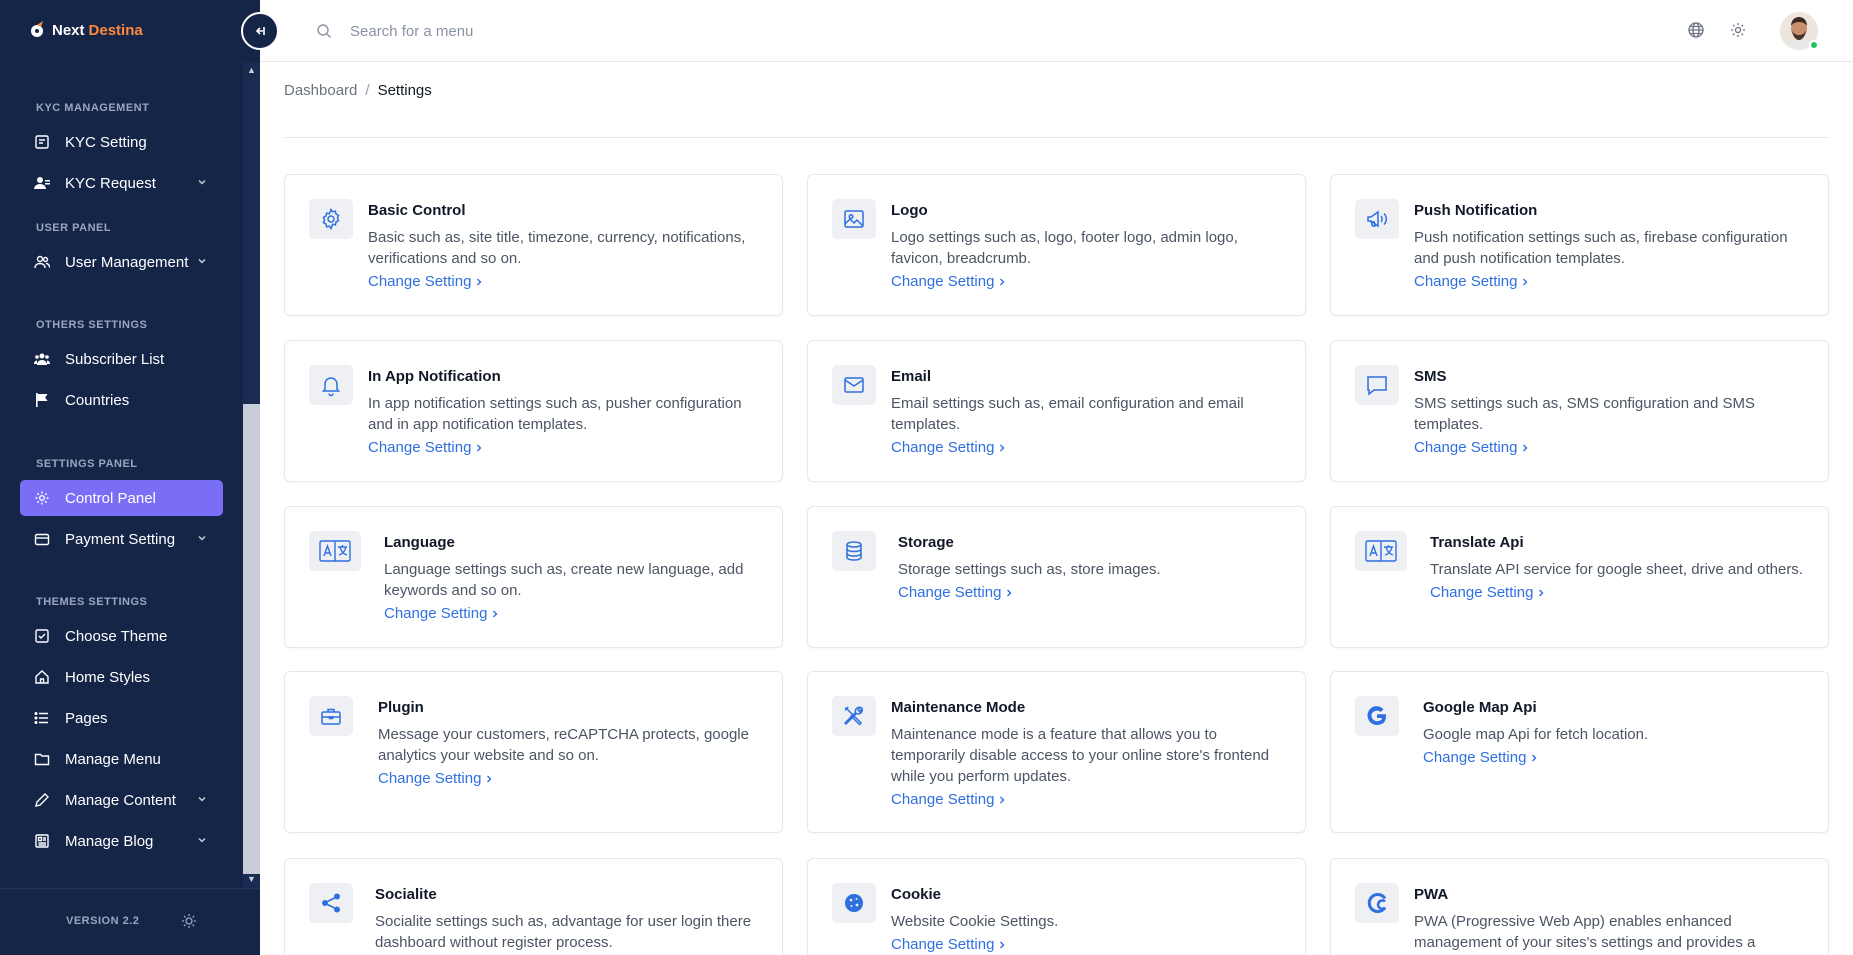  What do you see at coordinates (926, 542) in the screenshot?
I see `card-title: Storage` at bounding box center [926, 542].